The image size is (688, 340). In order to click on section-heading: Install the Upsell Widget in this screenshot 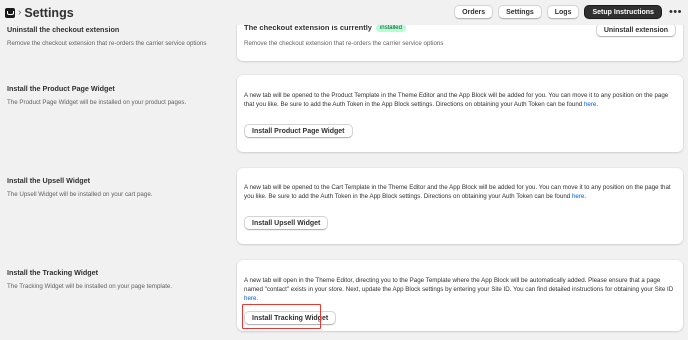, I will do `click(49, 180)`.